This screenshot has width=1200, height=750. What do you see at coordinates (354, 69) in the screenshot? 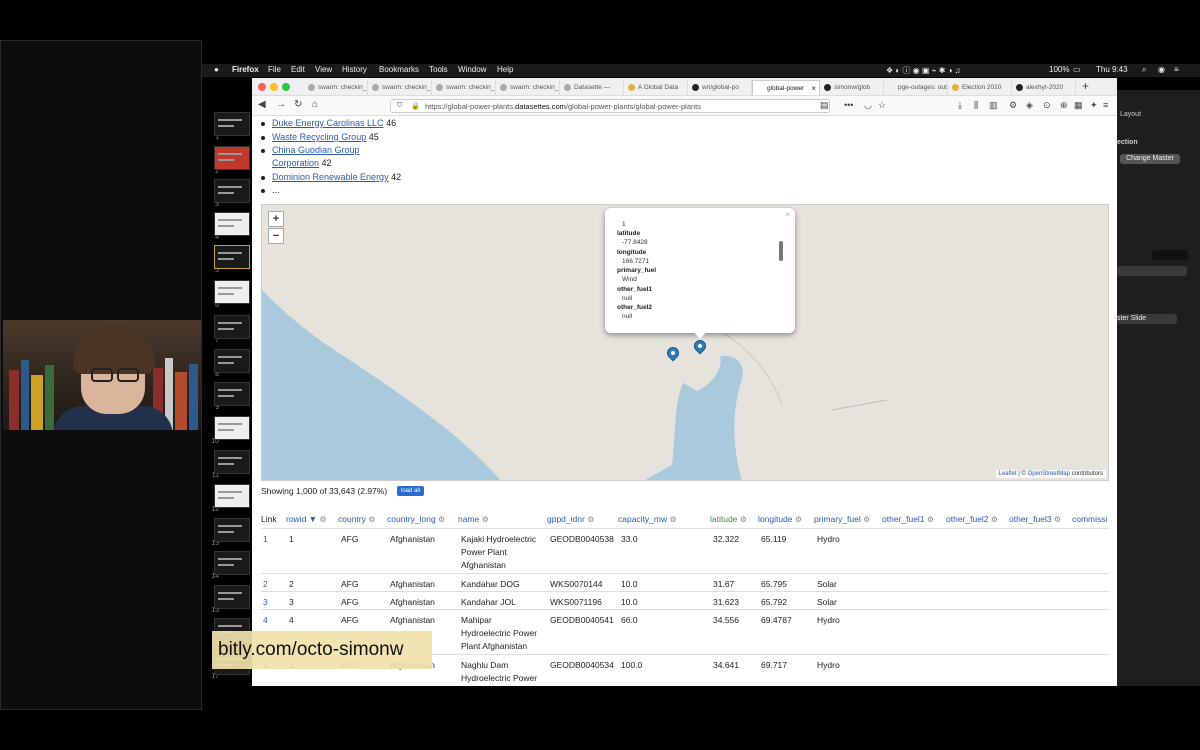
I see `menu-history: History` at bounding box center [354, 69].